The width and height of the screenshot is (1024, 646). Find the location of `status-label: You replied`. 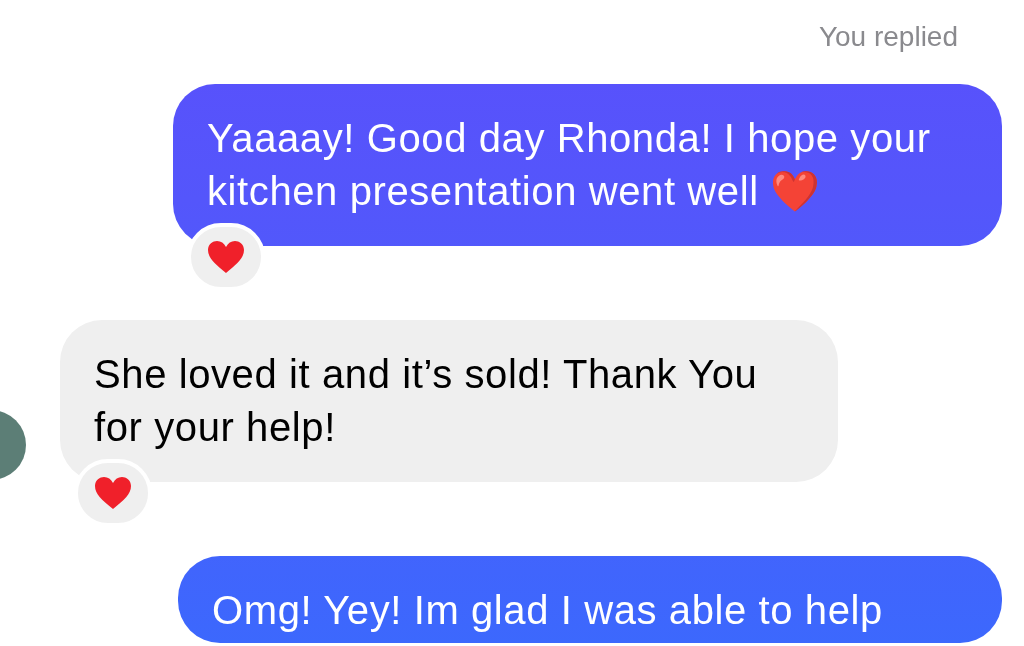

status-label: You replied is located at coordinates (888, 37).